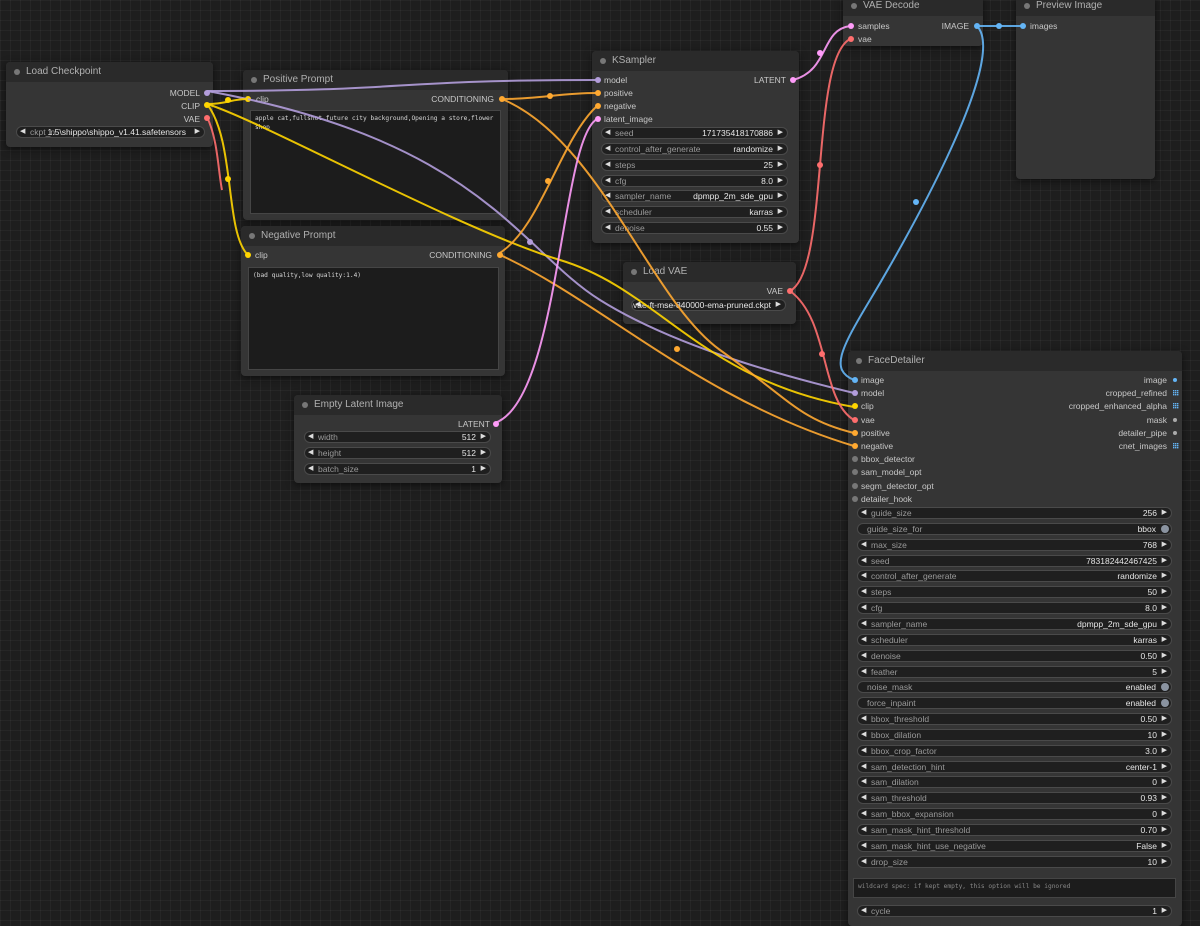 The width and height of the screenshot is (1200, 926). I want to click on ksampler-title: KSampler, so click(695, 61).